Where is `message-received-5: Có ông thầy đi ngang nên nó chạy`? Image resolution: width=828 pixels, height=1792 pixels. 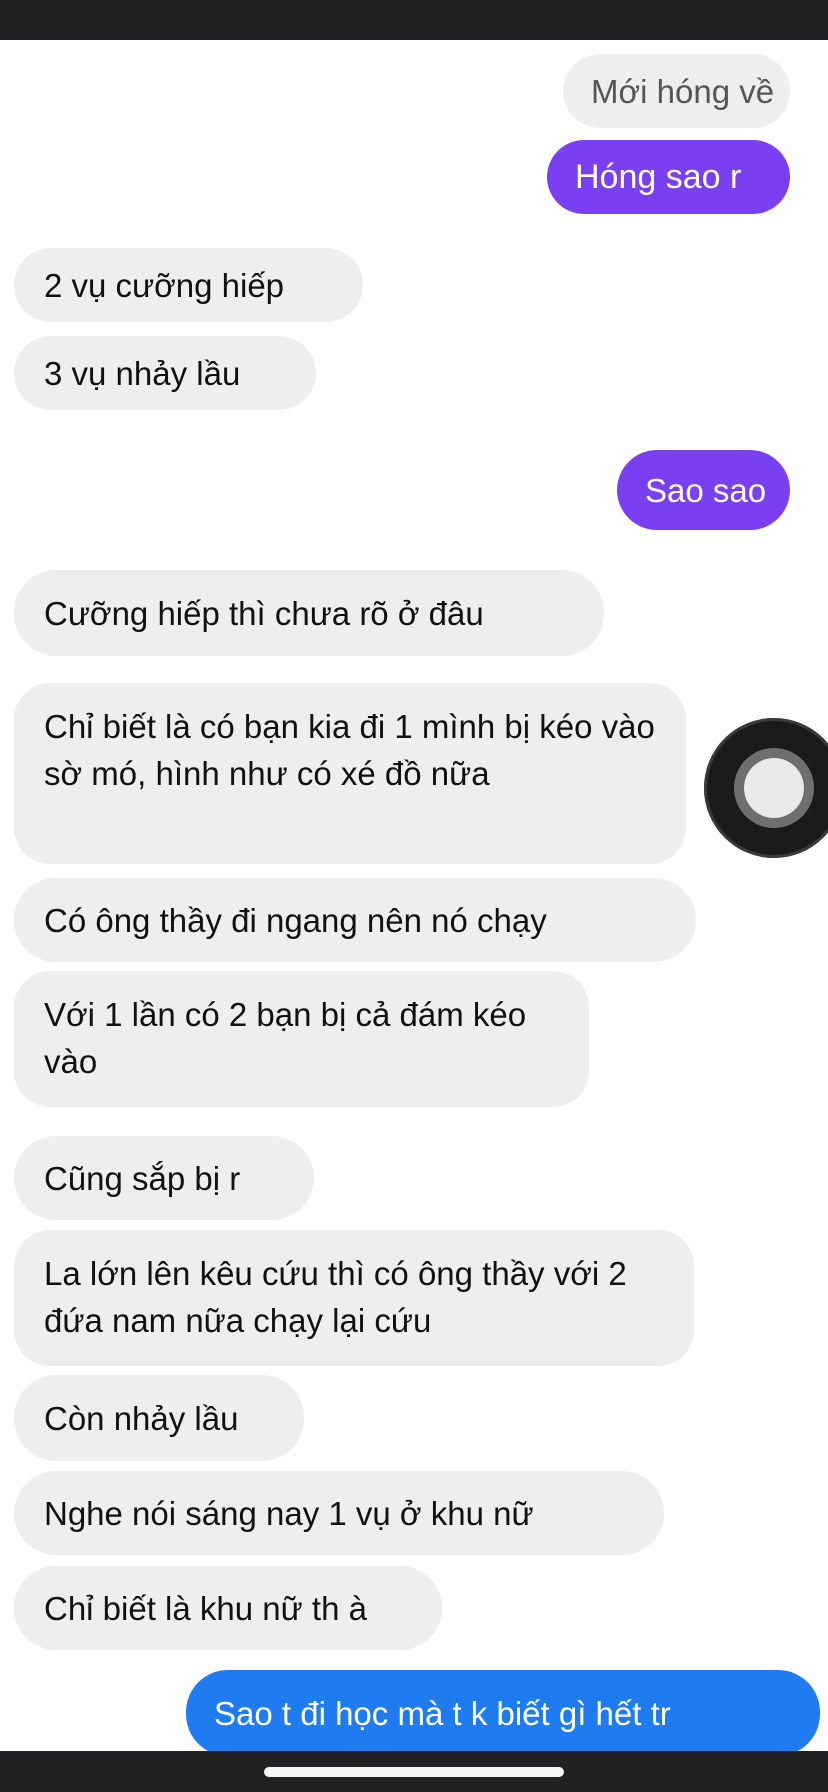 message-received-5: Có ông thầy đi ngang nên nó chạy is located at coordinates (355, 920).